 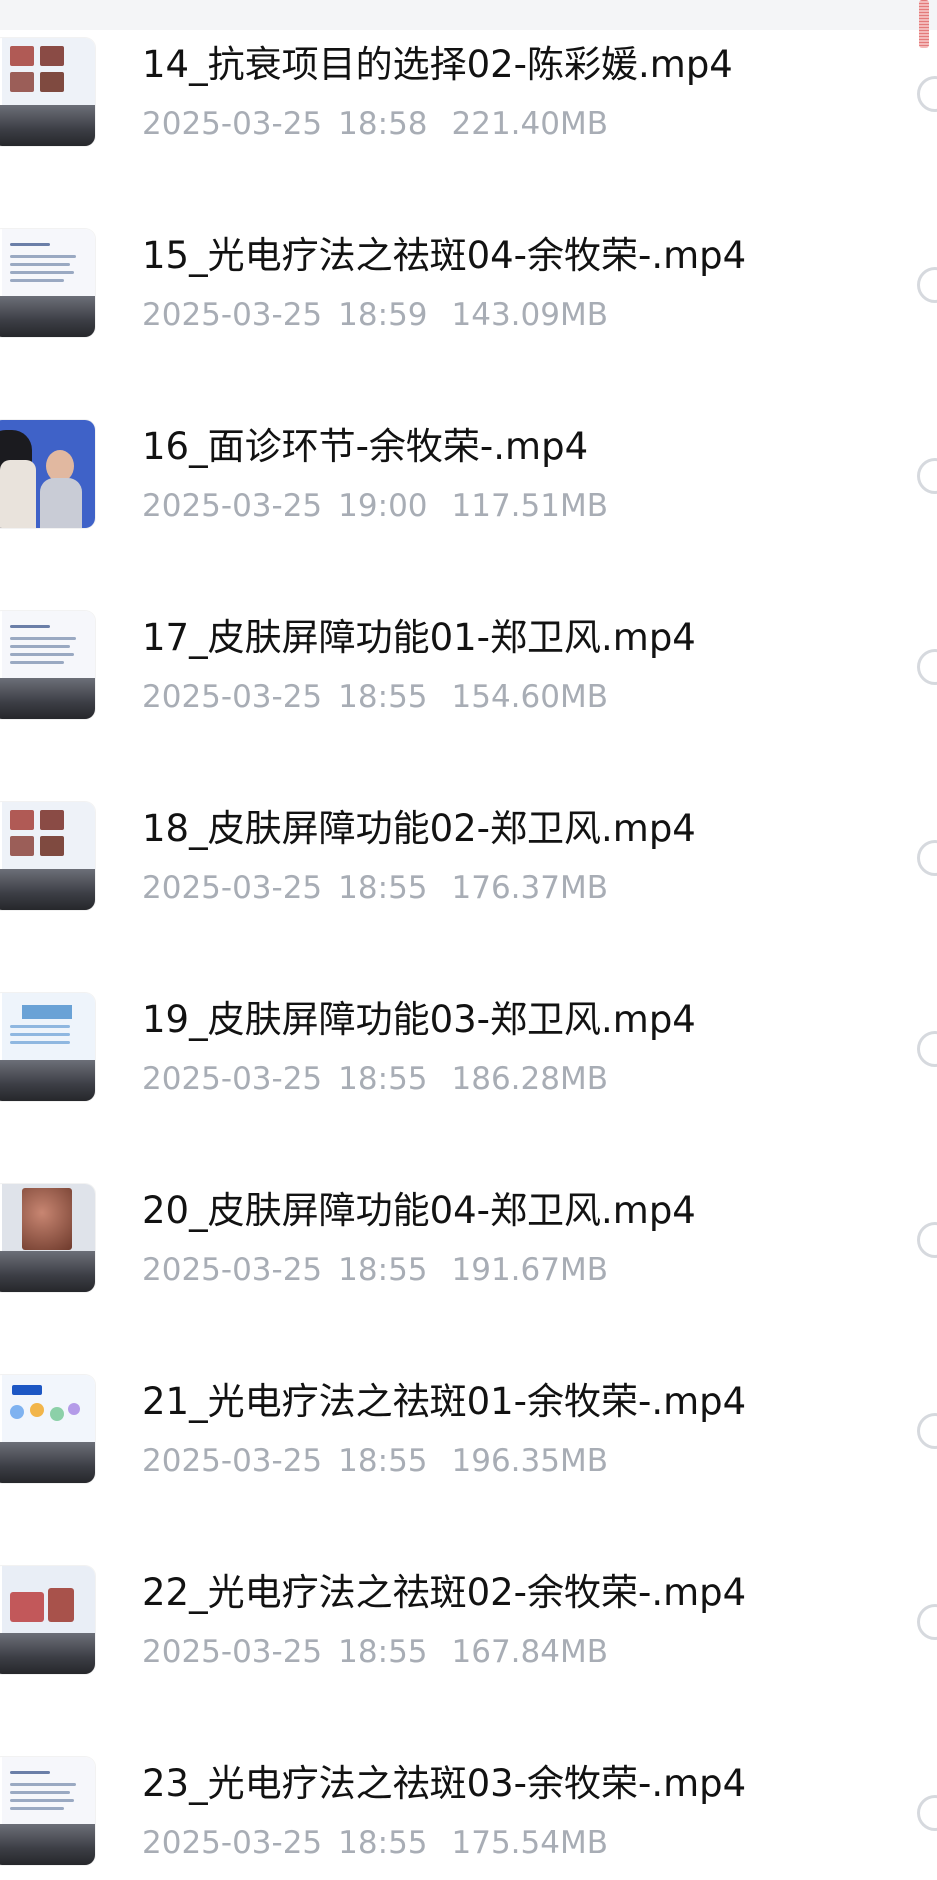 What do you see at coordinates (529, 1843) in the screenshot?
I see `file-size: 175.54MB` at bounding box center [529, 1843].